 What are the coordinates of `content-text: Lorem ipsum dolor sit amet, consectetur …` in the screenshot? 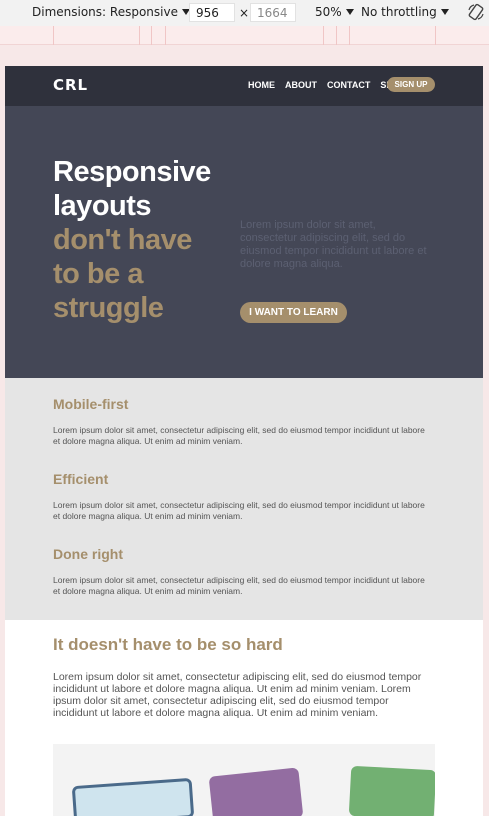 It's located at (237, 695).